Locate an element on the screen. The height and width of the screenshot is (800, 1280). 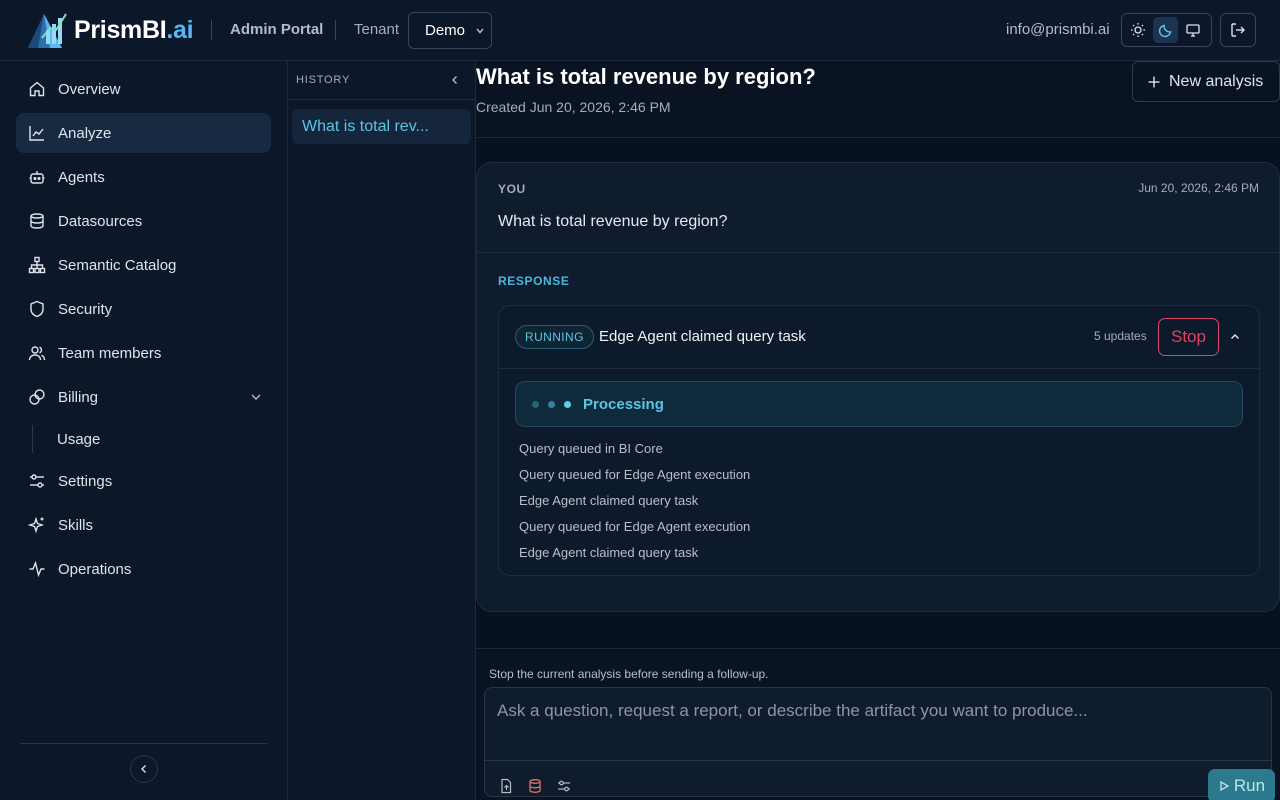
processing-indicator: Processing is located at coordinates (879, 404).